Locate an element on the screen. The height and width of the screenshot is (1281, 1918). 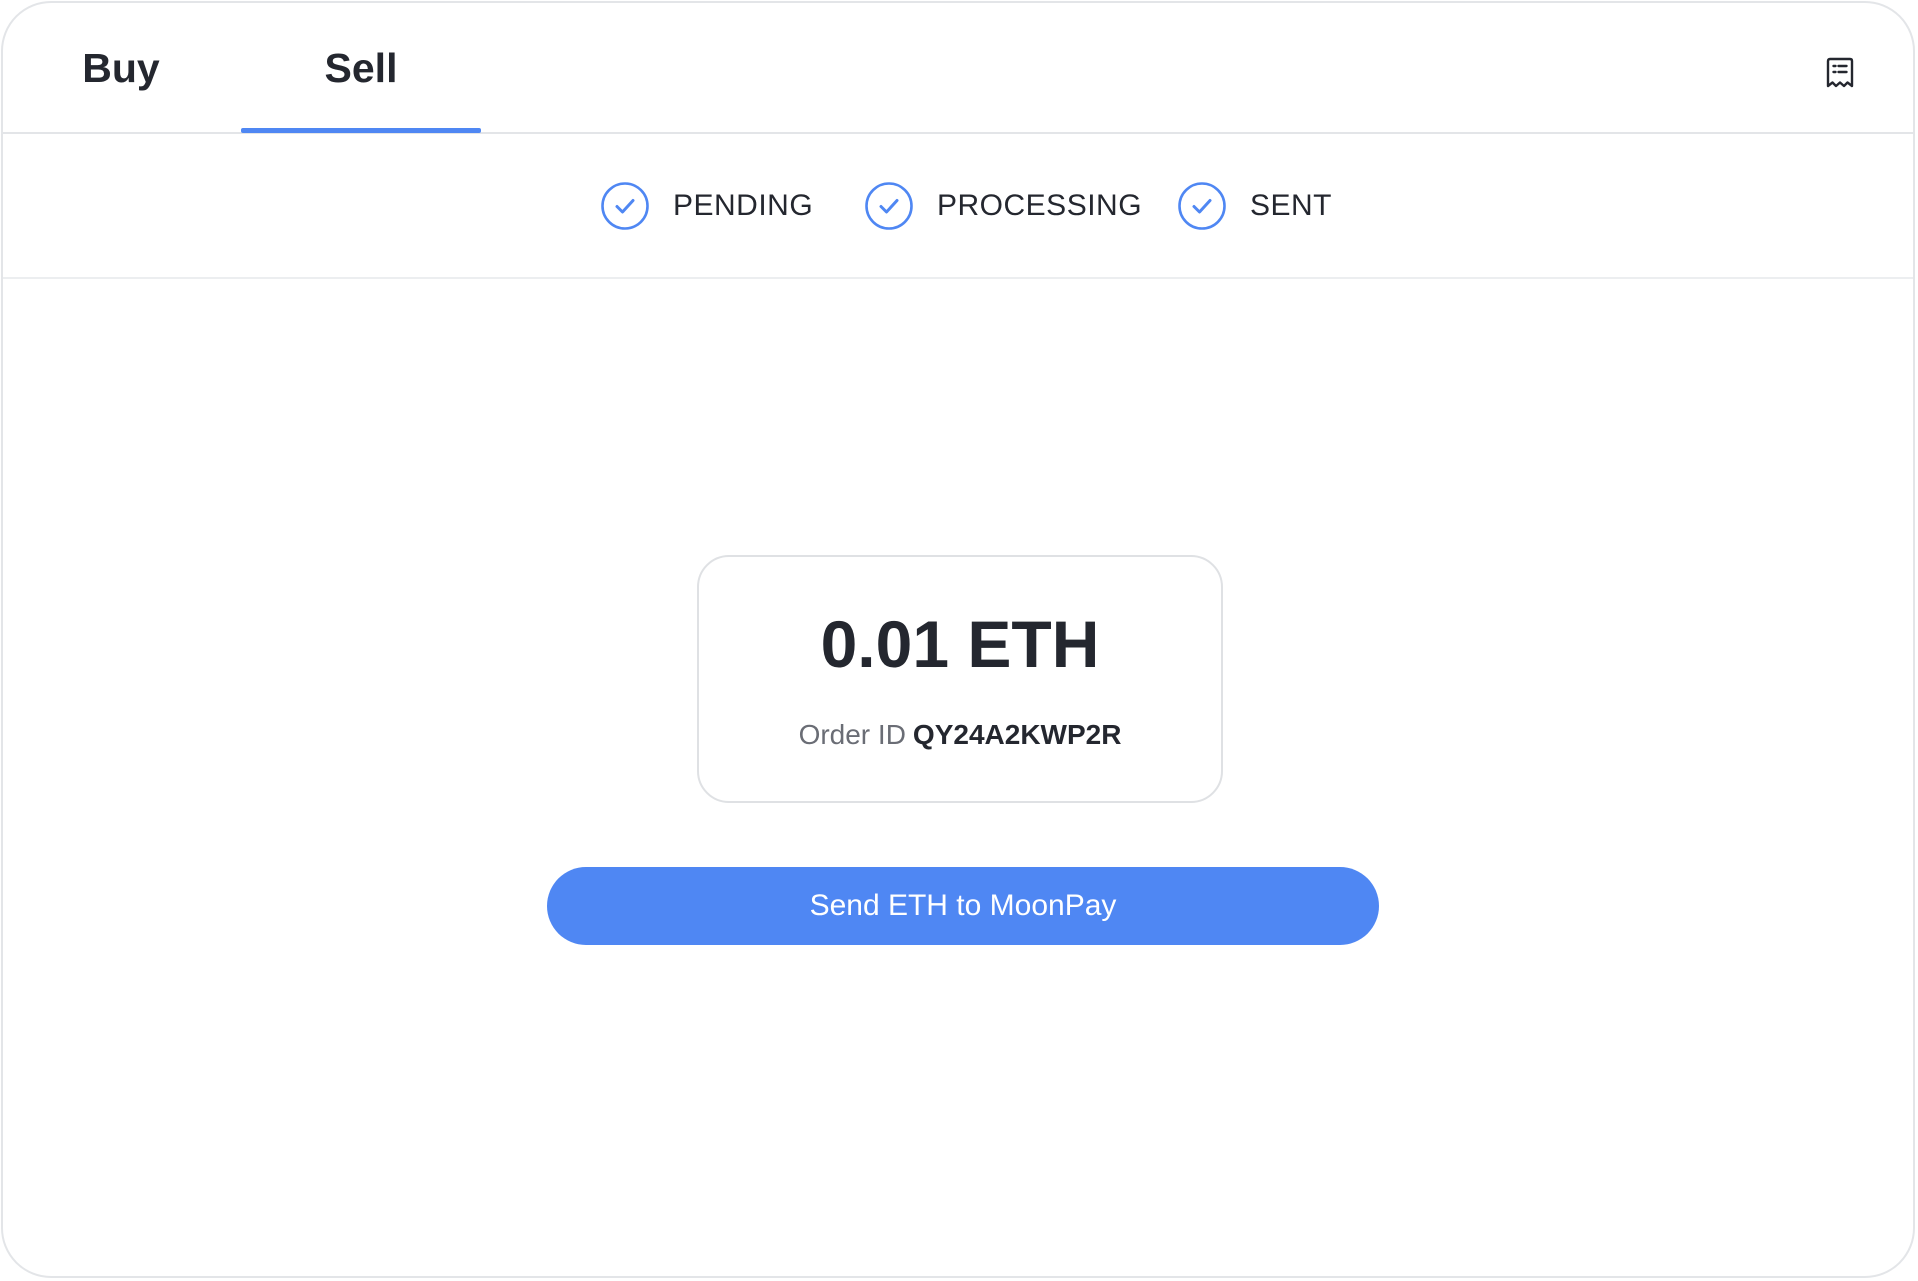
tab-buy-label: Buy is located at coordinates (121, 68).